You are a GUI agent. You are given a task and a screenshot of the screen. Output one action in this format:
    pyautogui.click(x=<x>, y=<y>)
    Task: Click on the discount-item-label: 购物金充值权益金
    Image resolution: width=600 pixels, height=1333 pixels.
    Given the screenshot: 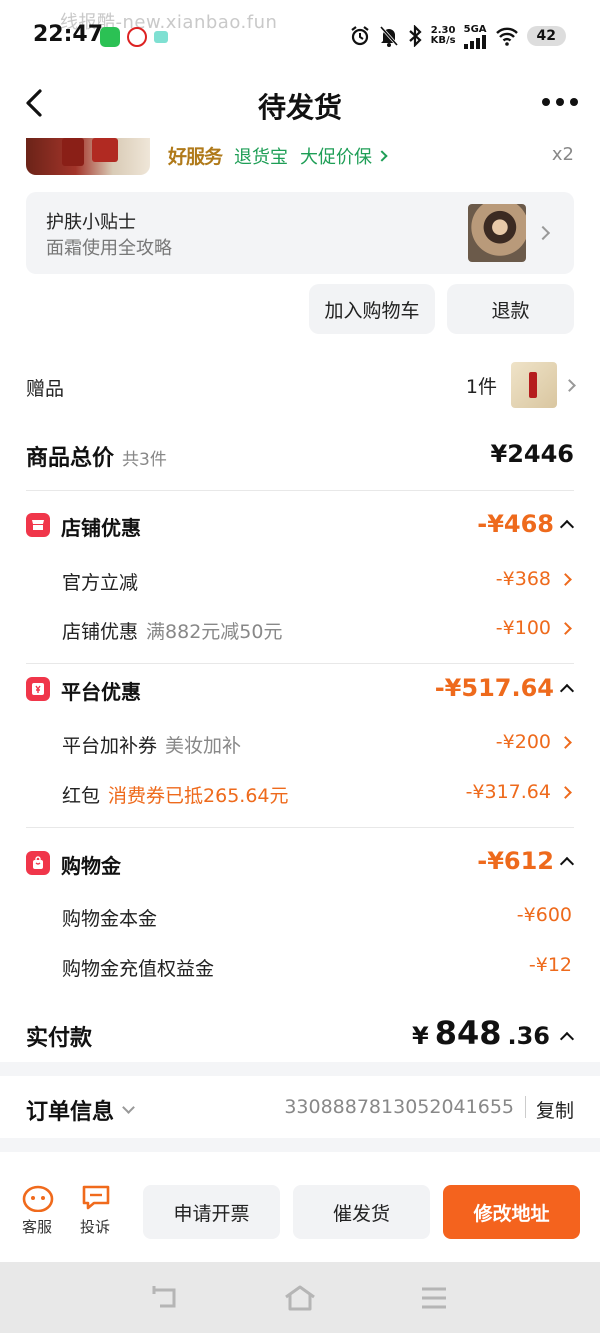 What is the action you would take?
    pyautogui.click(x=138, y=969)
    